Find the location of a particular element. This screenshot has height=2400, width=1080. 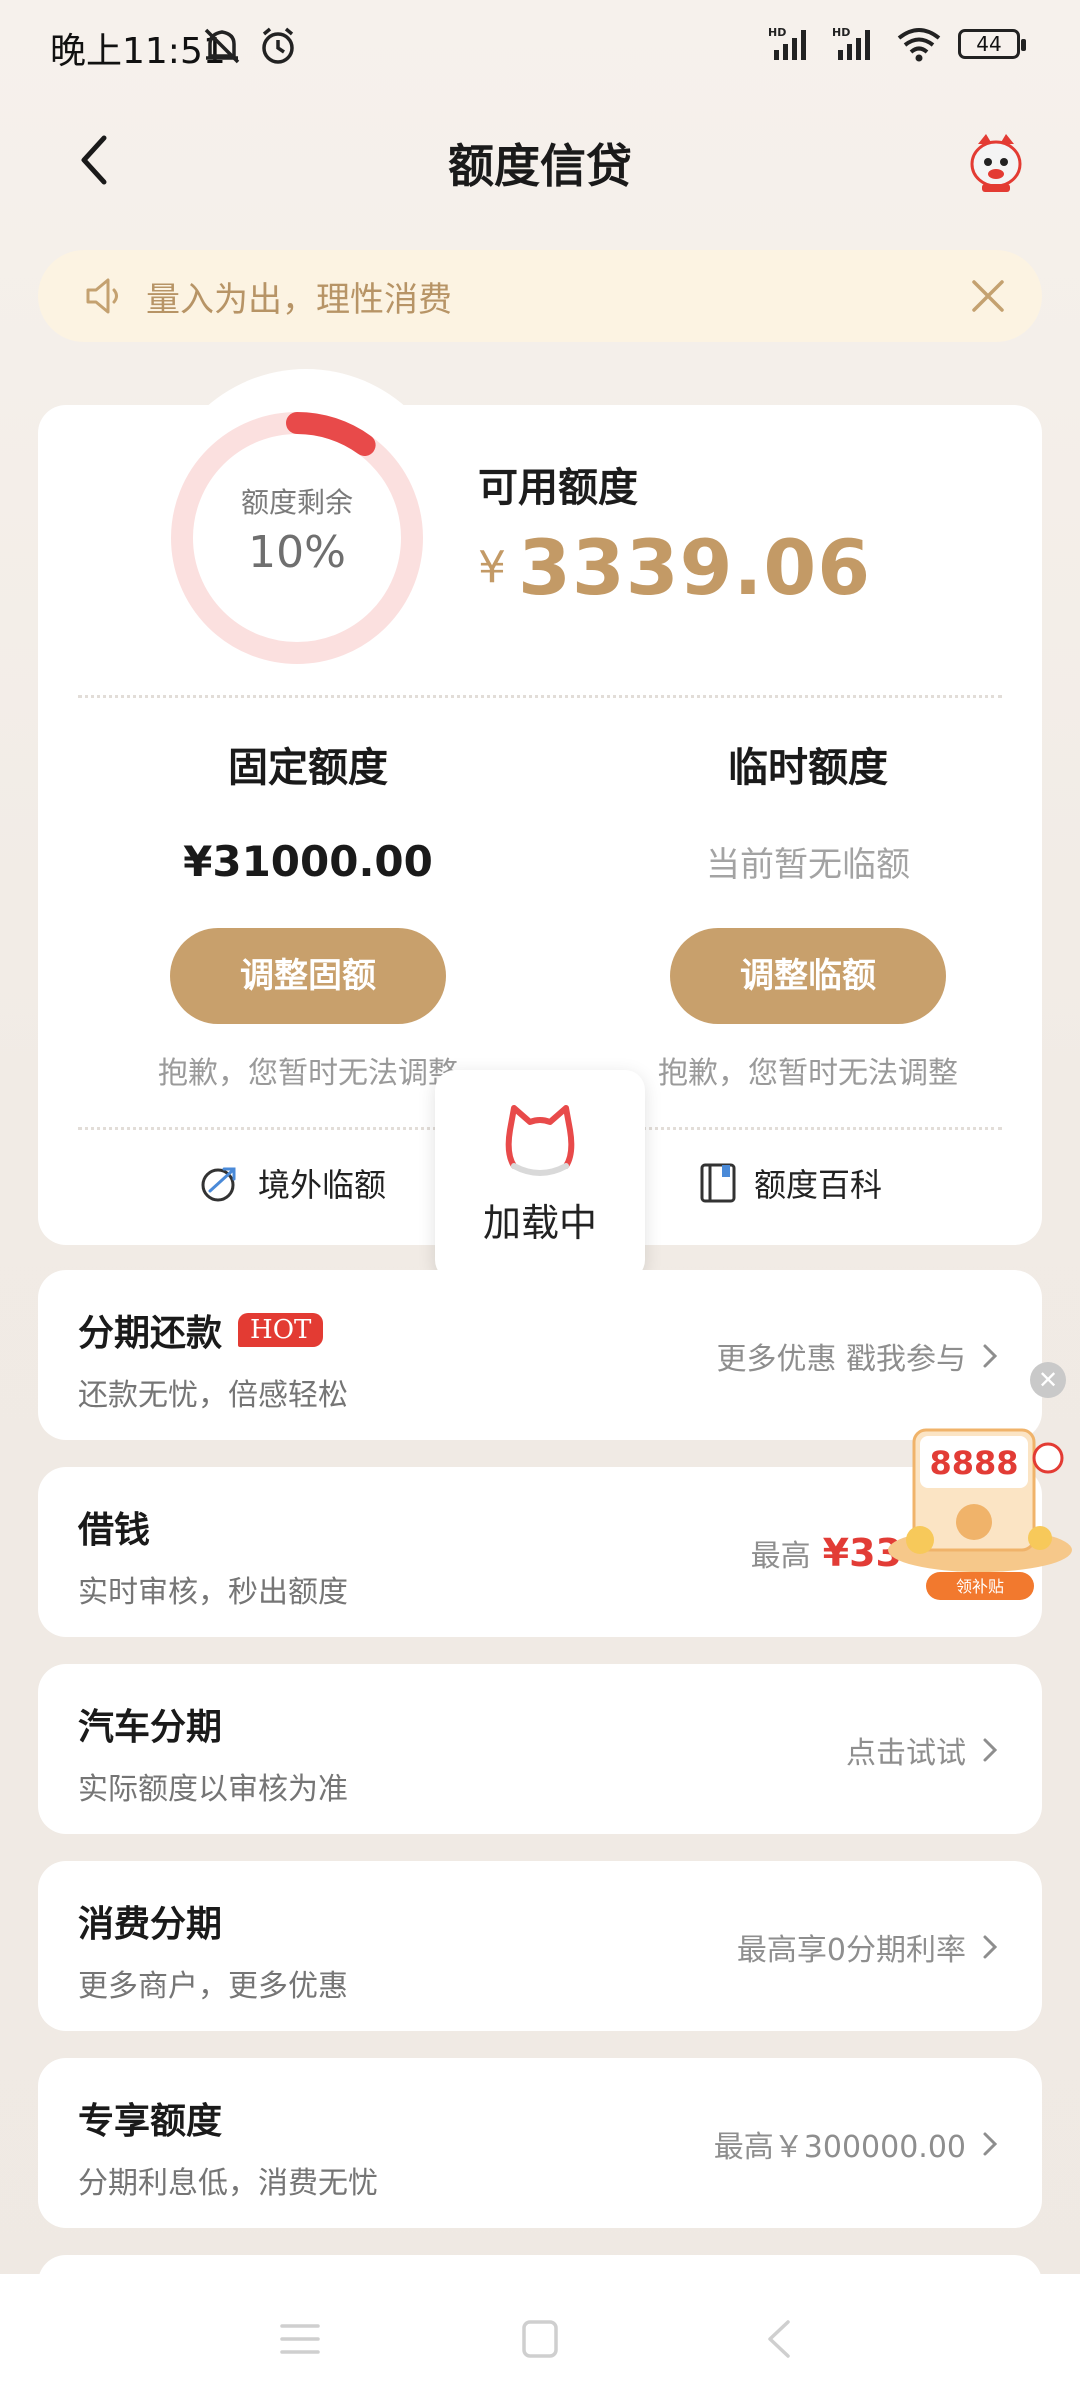

alarm-icon is located at coordinates (278, 45).